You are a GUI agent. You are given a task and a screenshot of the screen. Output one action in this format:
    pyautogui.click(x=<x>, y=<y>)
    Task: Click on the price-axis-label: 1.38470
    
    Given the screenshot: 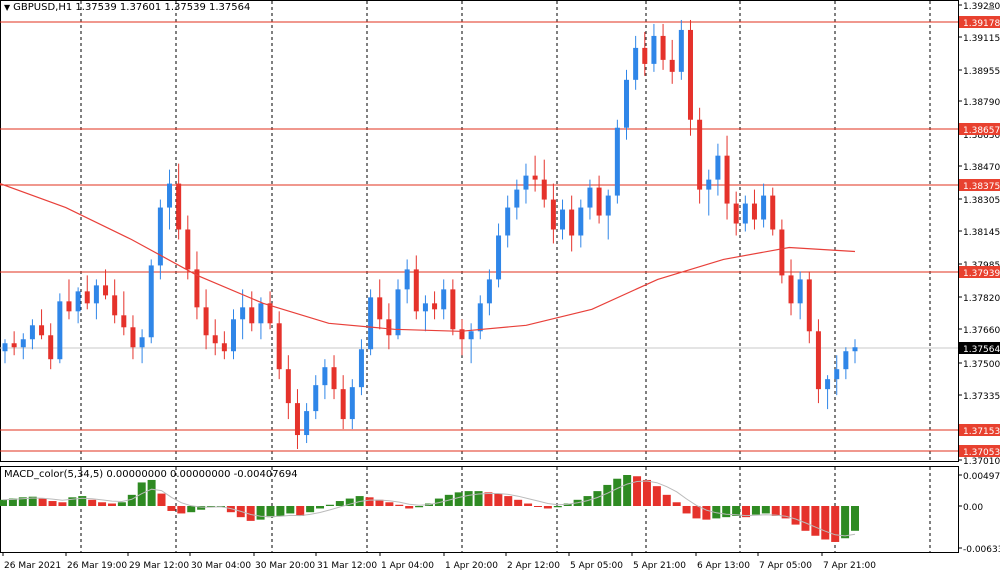 What is the action you would take?
    pyautogui.click(x=981, y=168)
    